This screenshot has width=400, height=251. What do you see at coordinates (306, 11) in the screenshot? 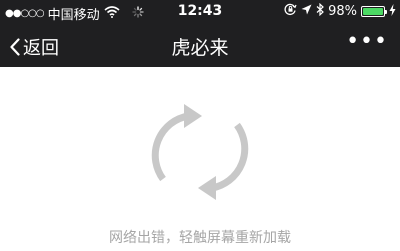
I see `location-arrow-icon` at bounding box center [306, 11].